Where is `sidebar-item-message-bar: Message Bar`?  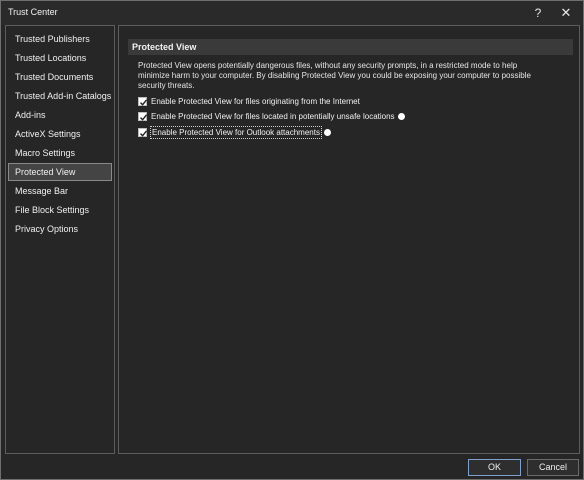 sidebar-item-message-bar: Message Bar is located at coordinates (60, 191).